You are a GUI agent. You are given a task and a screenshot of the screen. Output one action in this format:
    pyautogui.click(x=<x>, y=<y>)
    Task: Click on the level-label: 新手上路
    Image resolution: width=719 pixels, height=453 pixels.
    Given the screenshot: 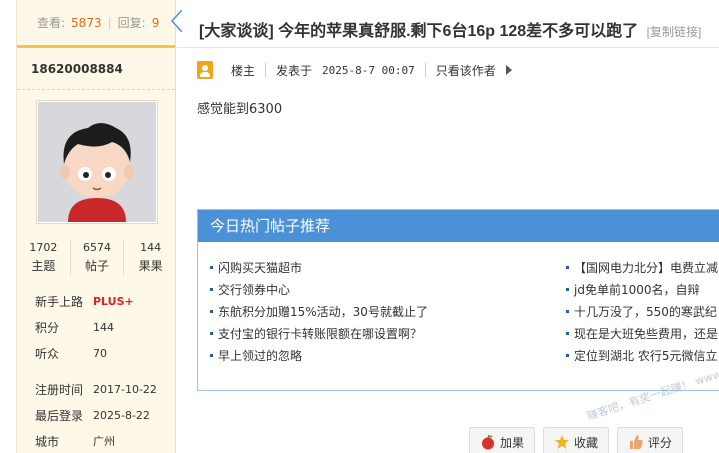 What is the action you would take?
    pyautogui.click(x=64, y=301)
    